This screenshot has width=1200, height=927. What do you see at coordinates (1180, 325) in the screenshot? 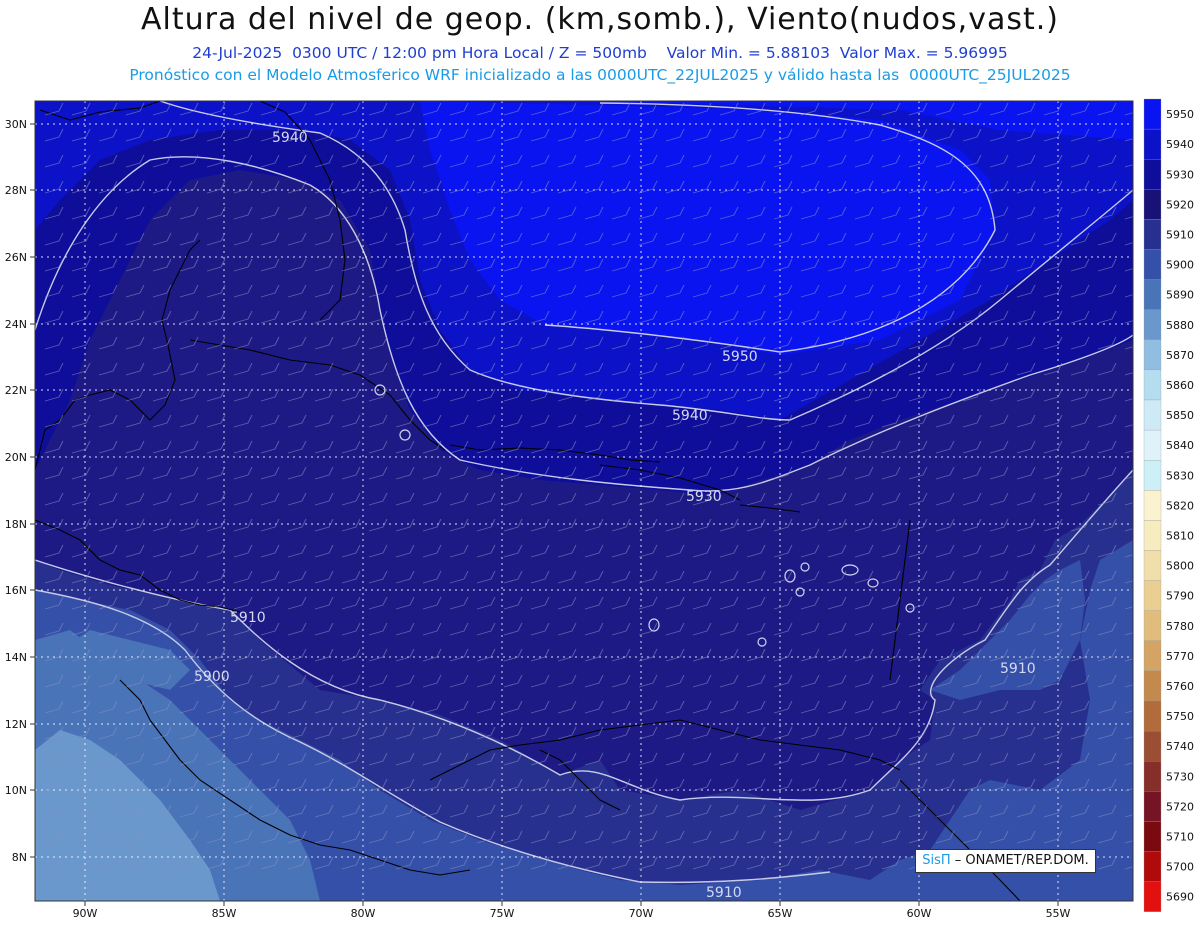
I see `colorbar-label: 5880` at bounding box center [1180, 325].